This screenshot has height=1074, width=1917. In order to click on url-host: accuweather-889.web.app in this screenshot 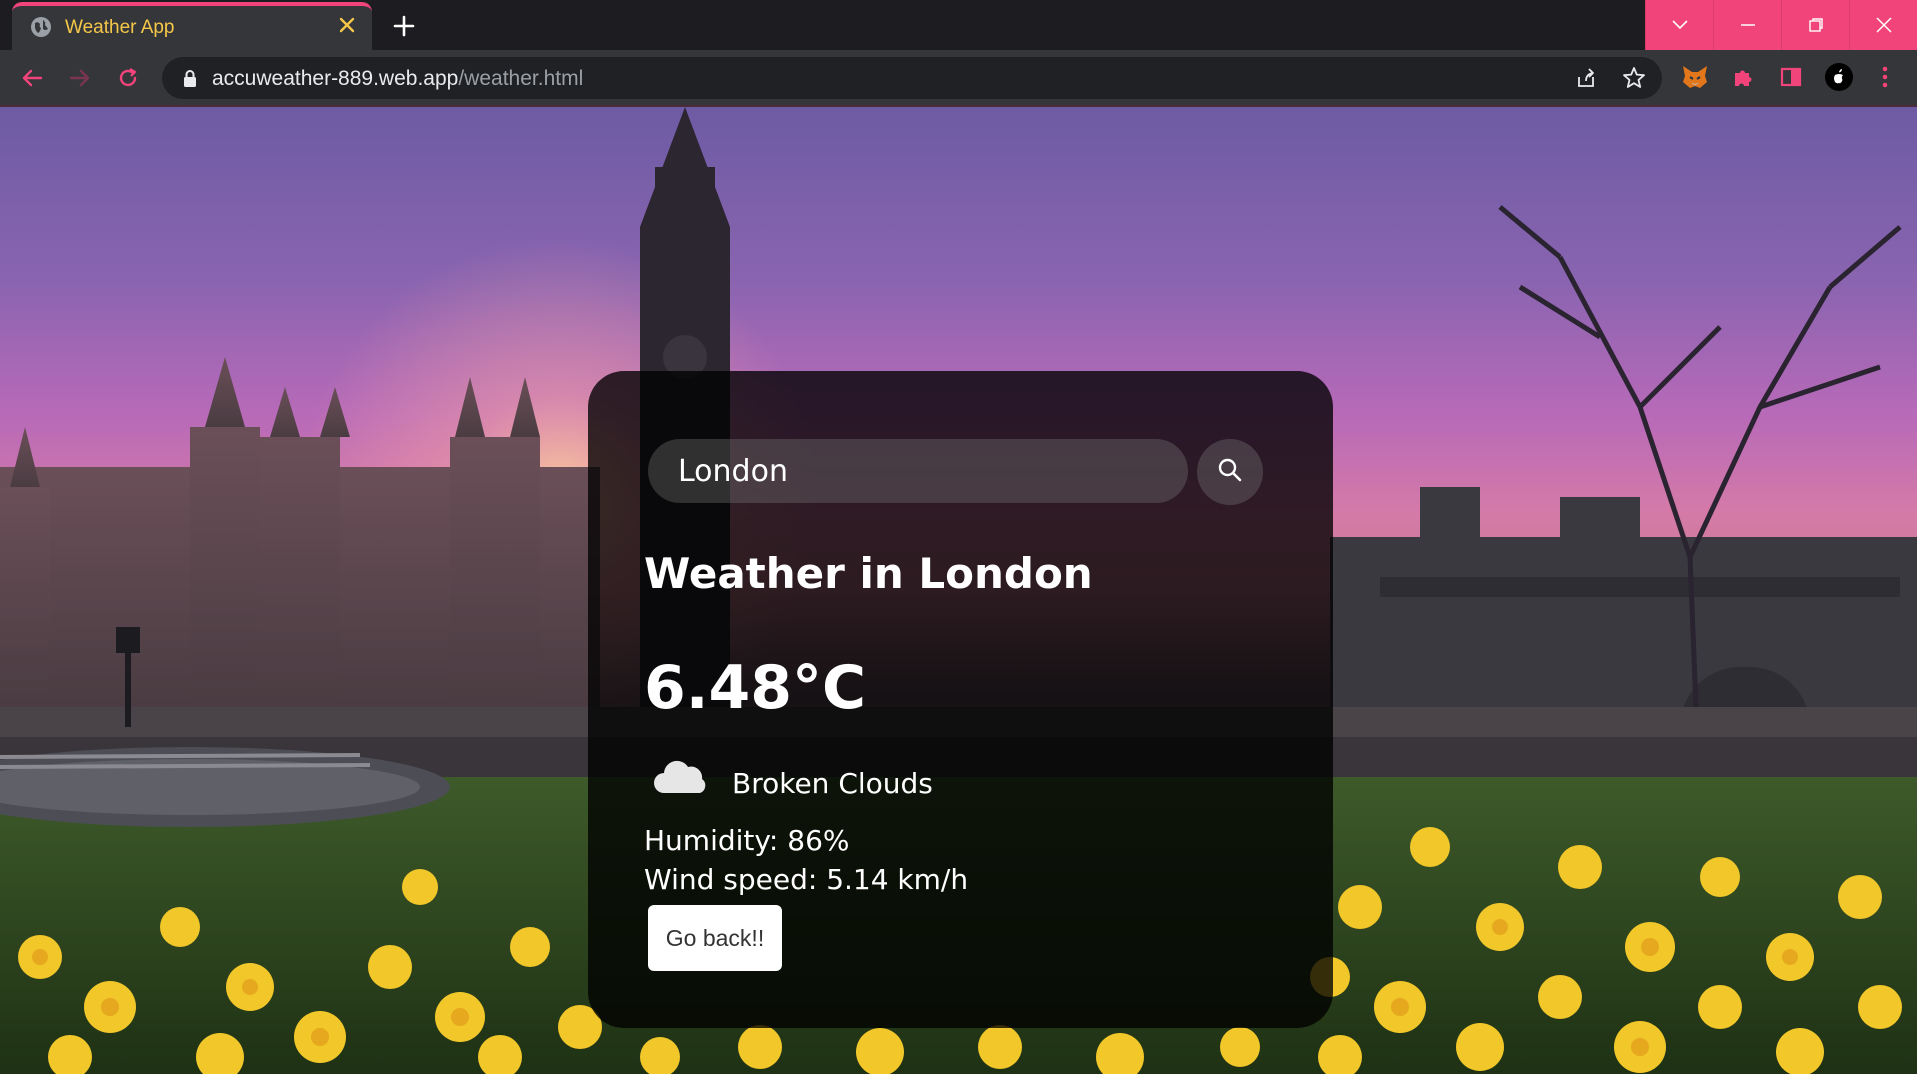, I will do `click(335, 78)`.